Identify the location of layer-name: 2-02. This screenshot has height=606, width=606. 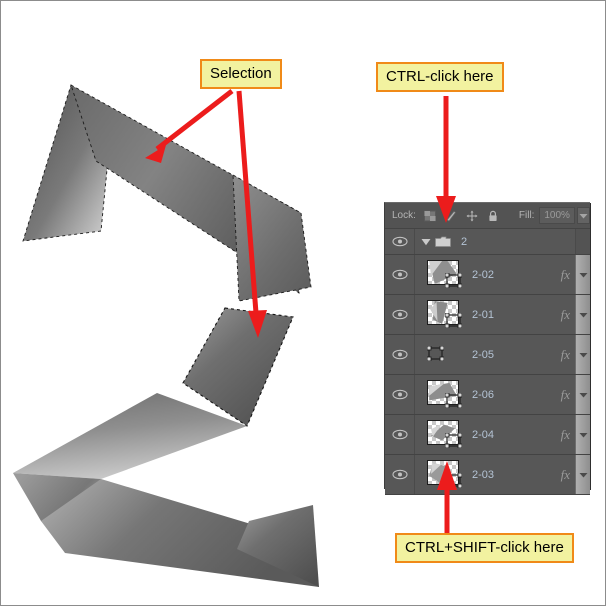
(483, 274).